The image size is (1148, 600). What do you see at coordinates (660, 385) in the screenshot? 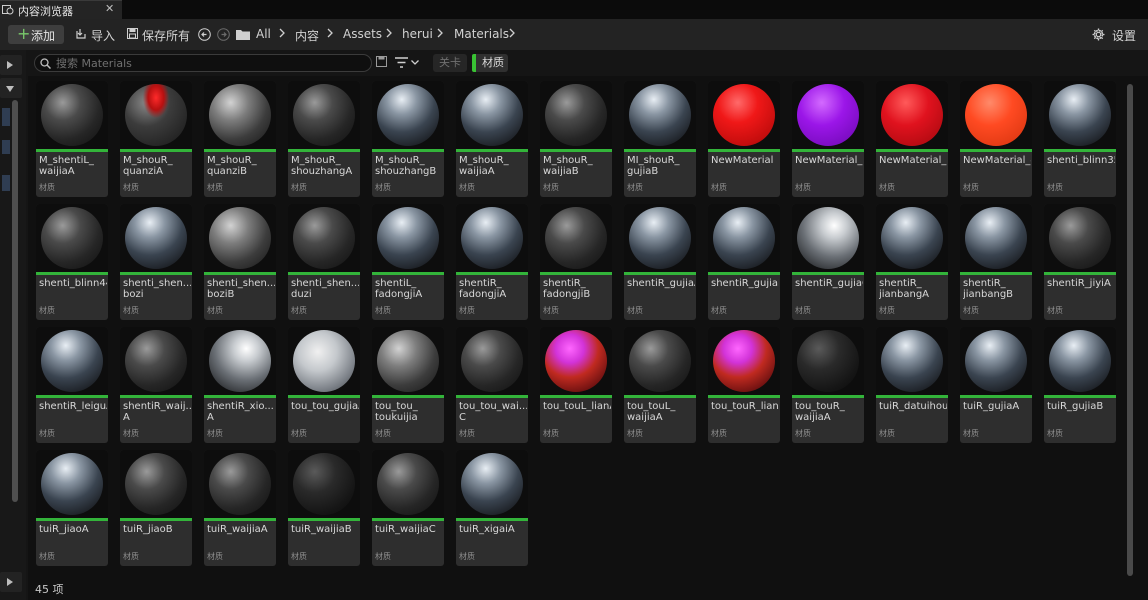
I see `asset-tile: tou_touL_ waijiaA 材质` at bounding box center [660, 385].